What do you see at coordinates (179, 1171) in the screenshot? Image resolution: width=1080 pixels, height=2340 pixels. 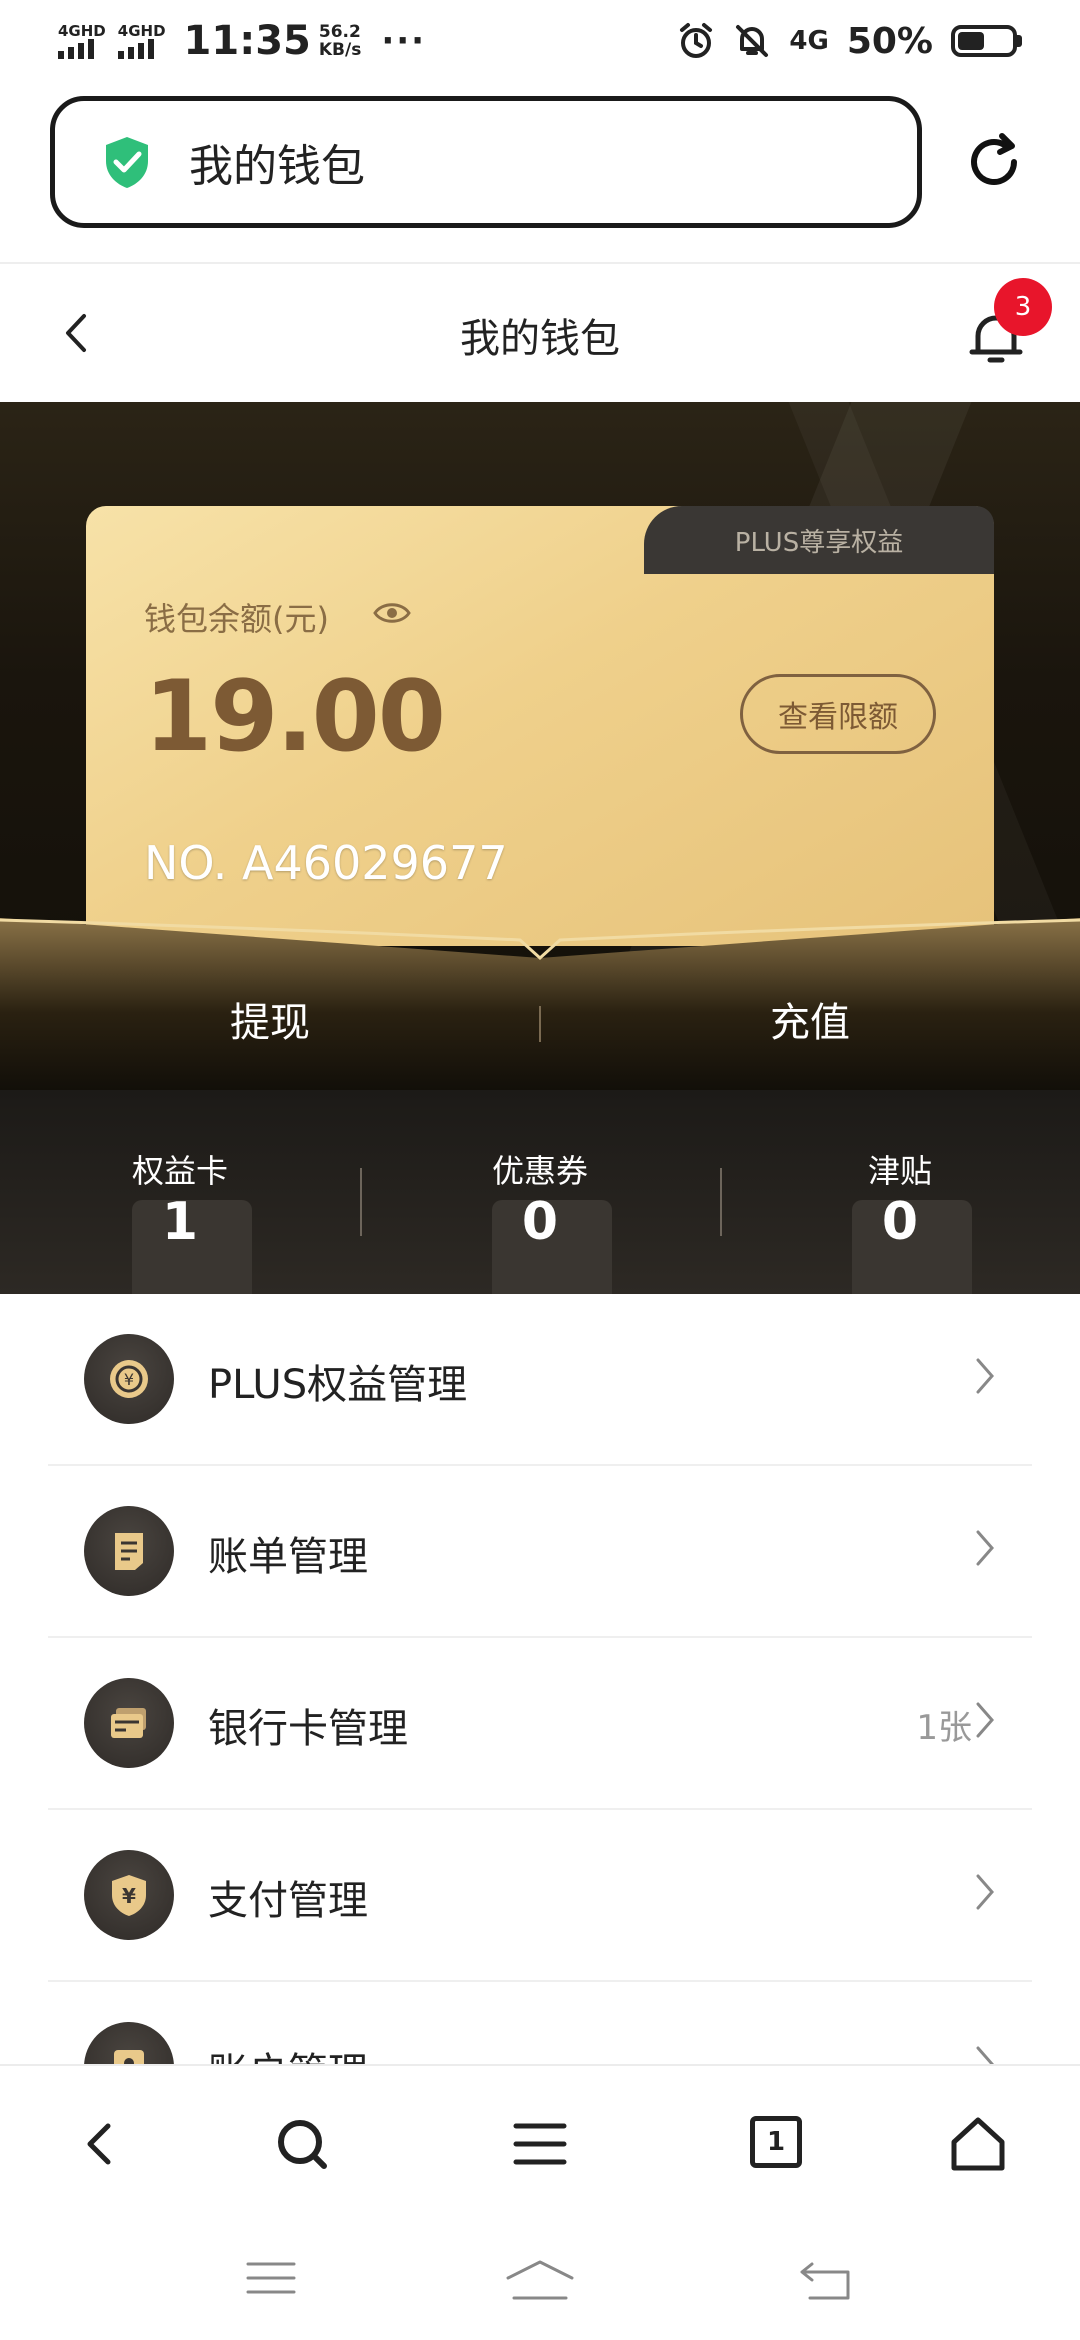 I see `stat-label: 权益卡` at bounding box center [179, 1171].